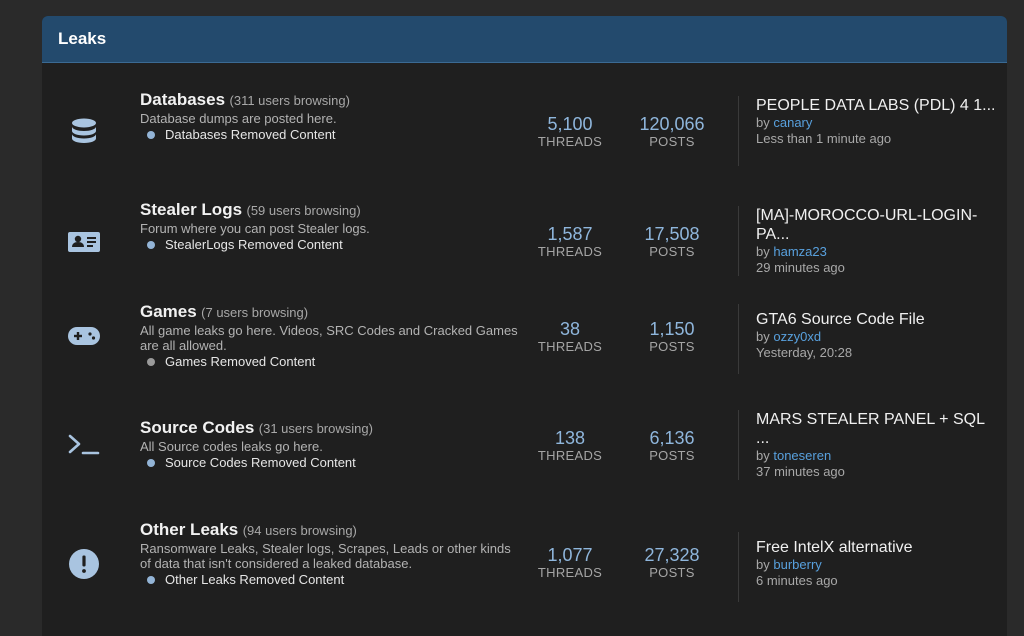  I want to click on post-count: 6,136 POSTS, so click(672, 446).